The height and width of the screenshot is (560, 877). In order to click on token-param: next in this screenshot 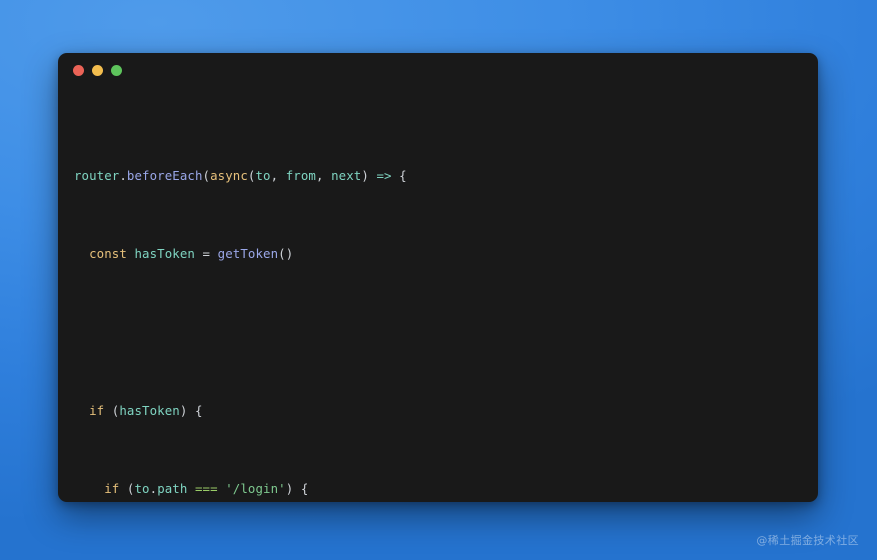, I will do `click(346, 175)`.